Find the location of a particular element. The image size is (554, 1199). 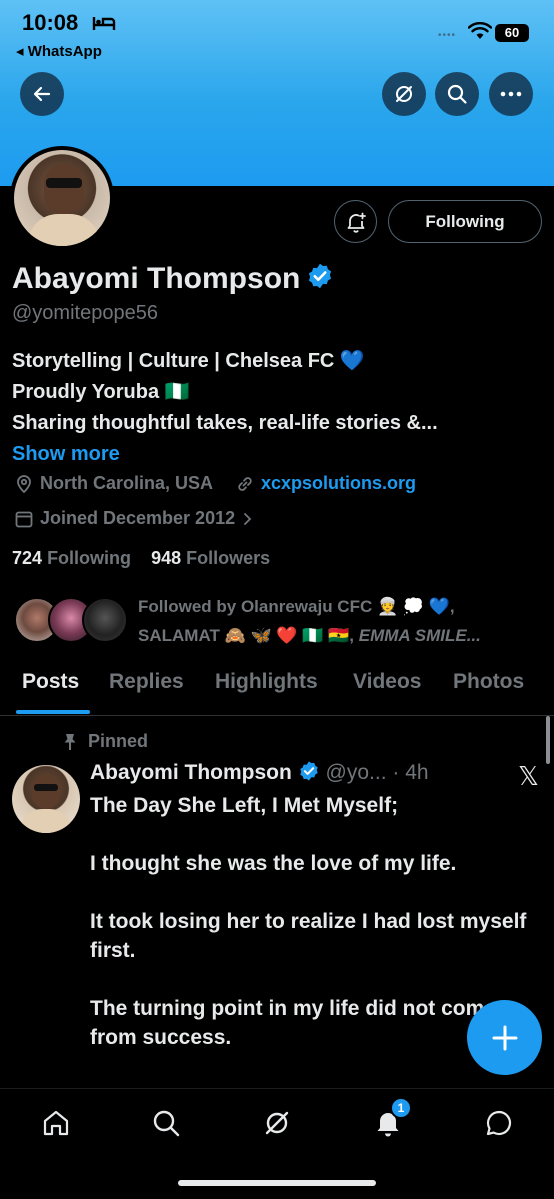

grok-icon is located at coordinates (277, 1123).